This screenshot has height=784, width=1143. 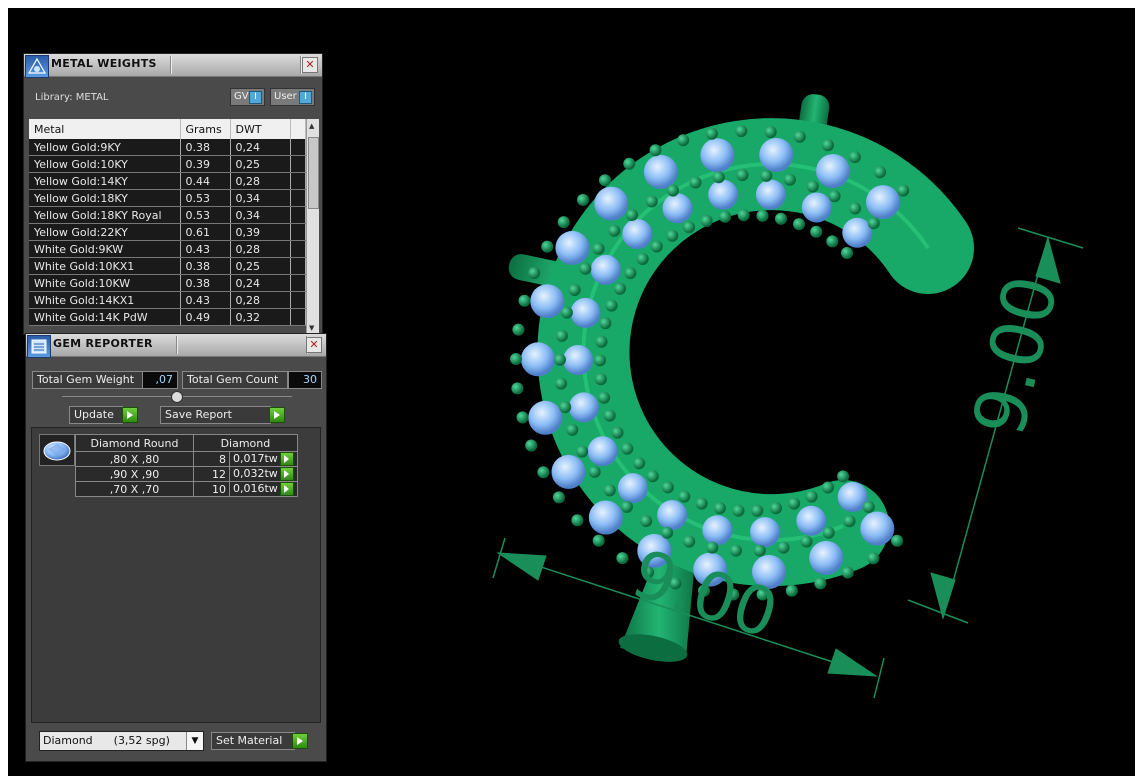 I want to click on gv-toggle: GV I, so click(x=247, y=97).